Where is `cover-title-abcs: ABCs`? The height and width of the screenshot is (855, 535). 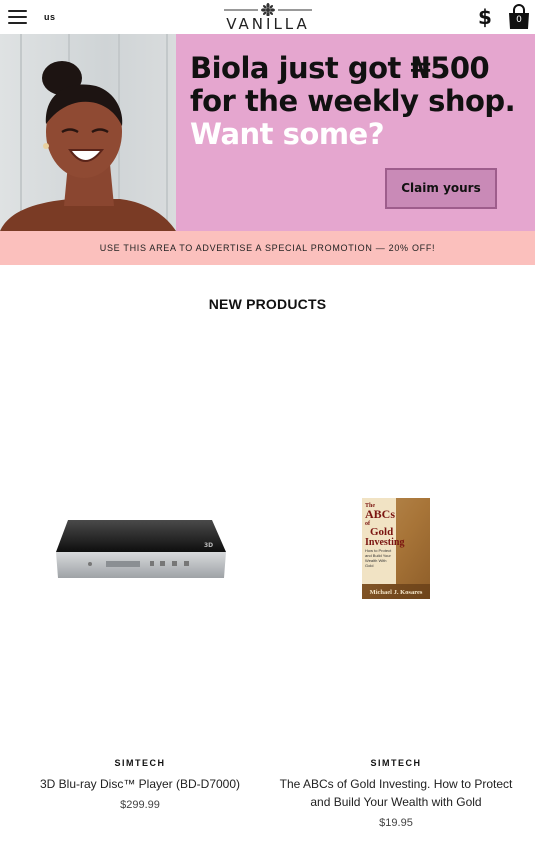 cover-title-abcs: ABCs is located at coordinates (380, 514).